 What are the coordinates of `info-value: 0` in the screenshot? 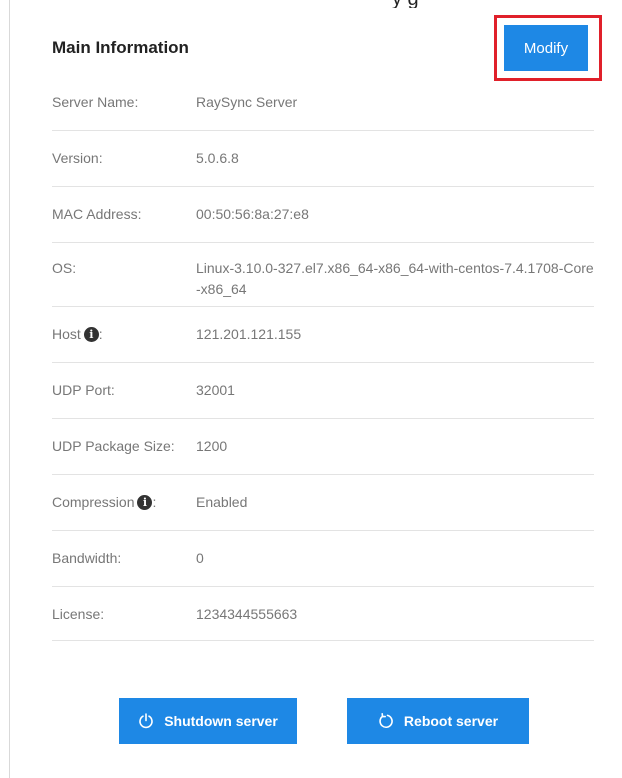 It's located at (200, 558).